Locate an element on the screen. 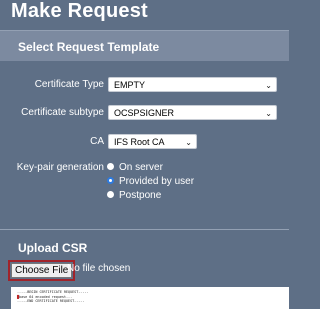  certificate-subtype-row: Certificate subtype OCSPSIGNER ⌄ is located at coordinates (144, 113).